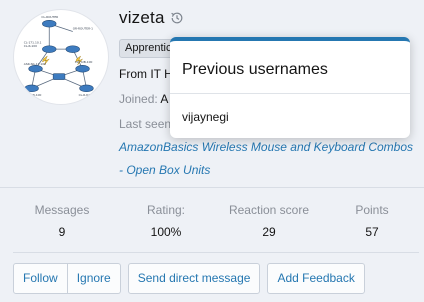  Describe the element at coordinates (177, 18) in the screenshot. I see `history-icon` at that location.